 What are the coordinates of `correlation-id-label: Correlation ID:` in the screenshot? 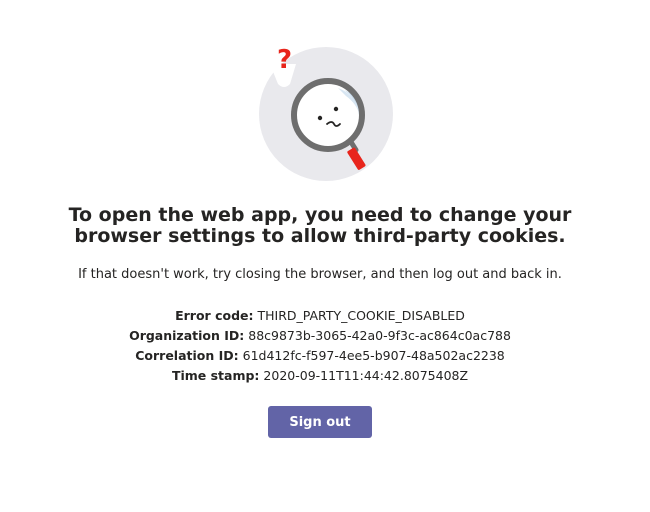 It's located at (187, 355).